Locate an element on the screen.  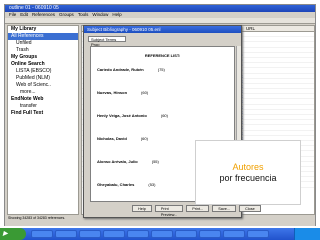
dialog-toolbar: Subject Terms Prop is located at coordinates (163, 41).